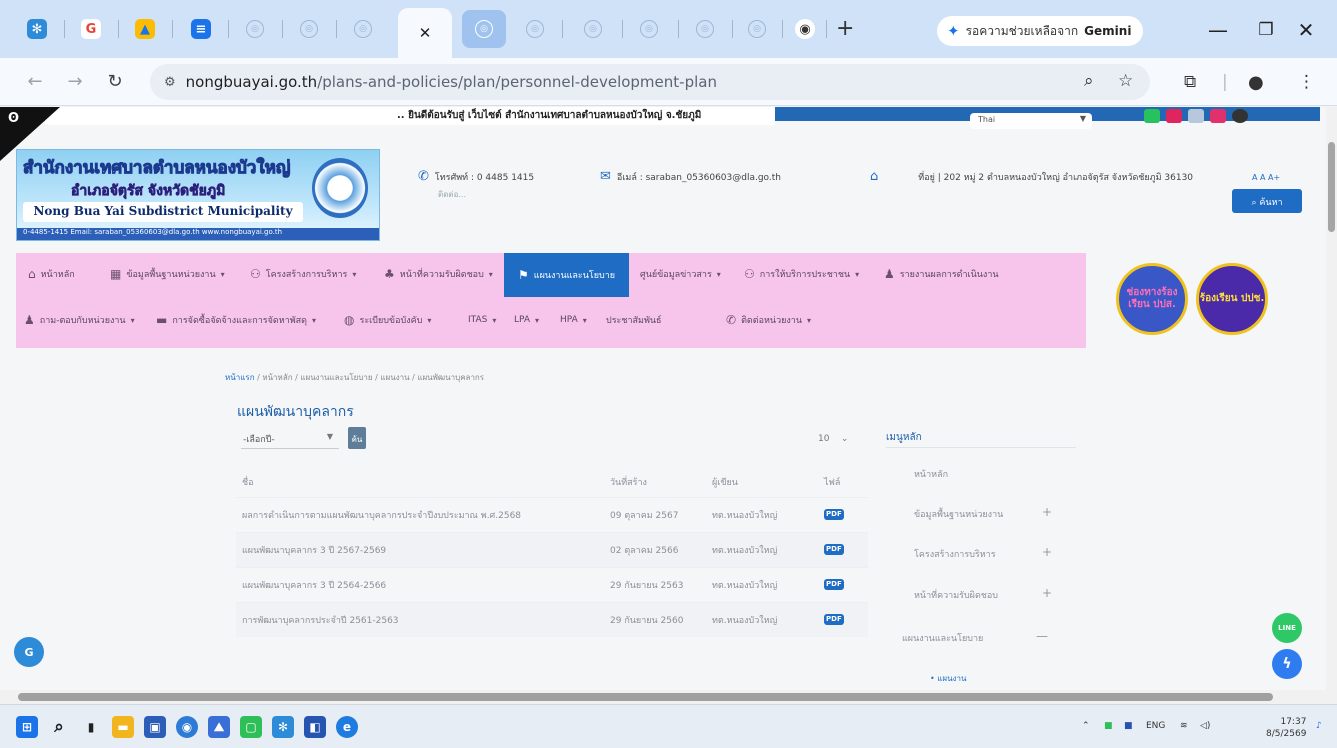 Image resolution: width=1337 pixels, height=748 pixels. I want to click on back-button: ←, so click(35, 81).